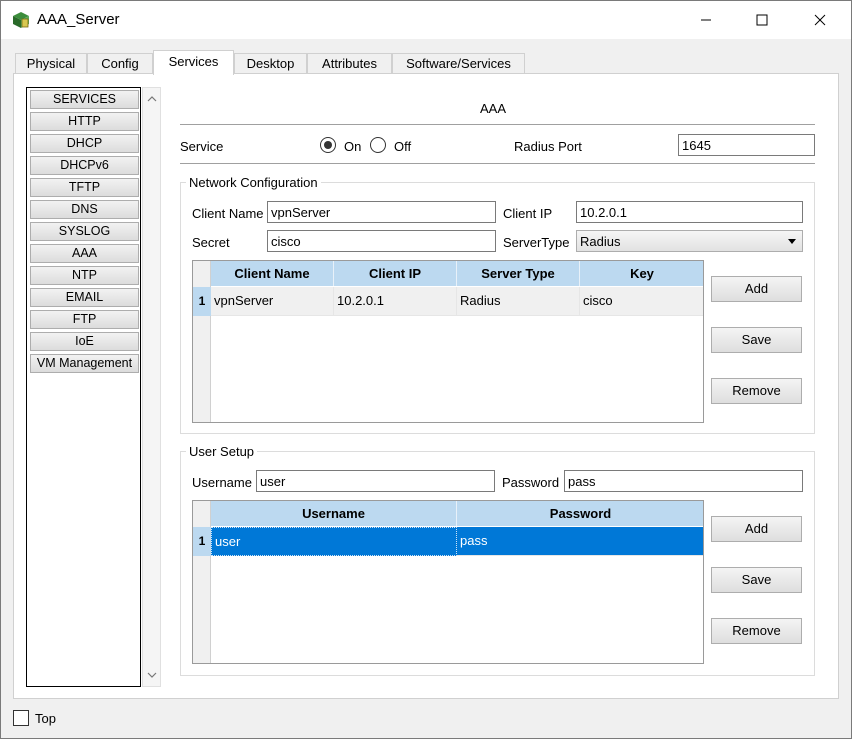 The image size is (852, 739). Describe the element at coordinates (84, 99) in the screenshot. I see `service-item-services: SERVICES` at that location.